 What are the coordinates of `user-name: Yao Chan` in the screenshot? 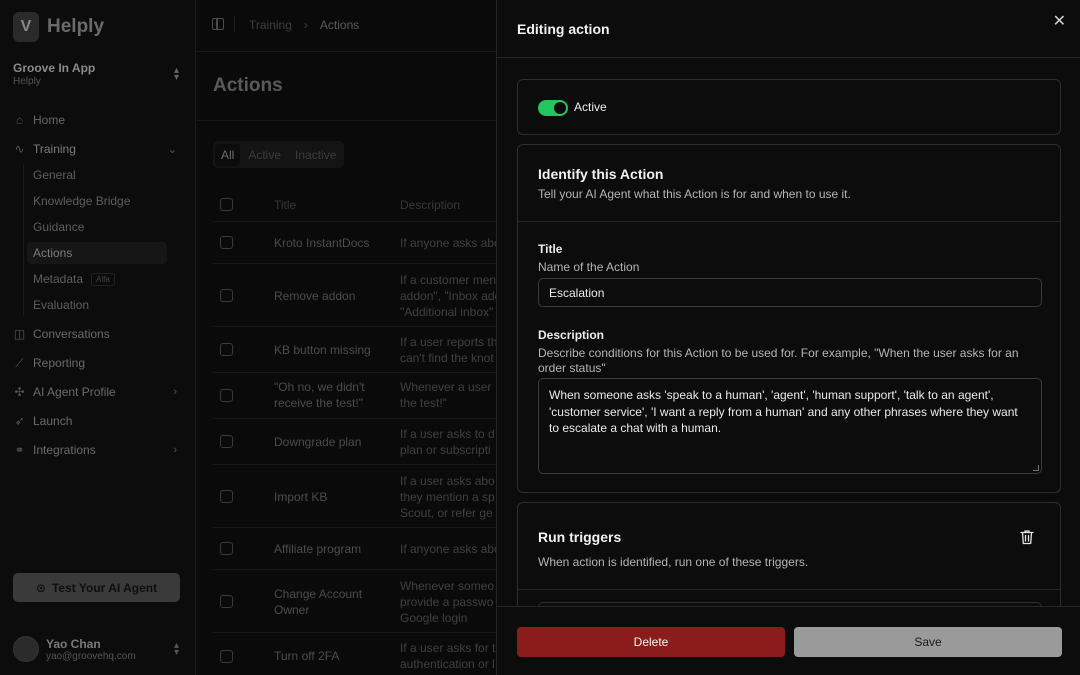 It's located at (73, 643).